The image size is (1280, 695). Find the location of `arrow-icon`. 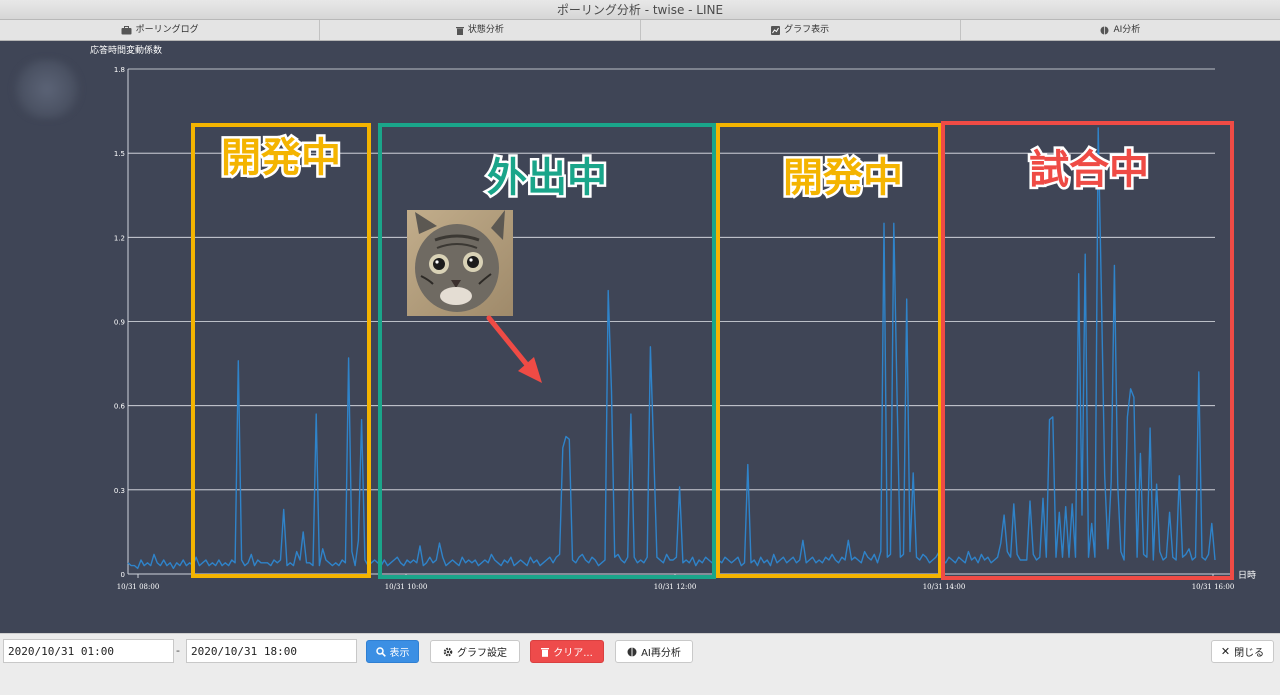

arrow-icon is located at coordinates (514, 349).